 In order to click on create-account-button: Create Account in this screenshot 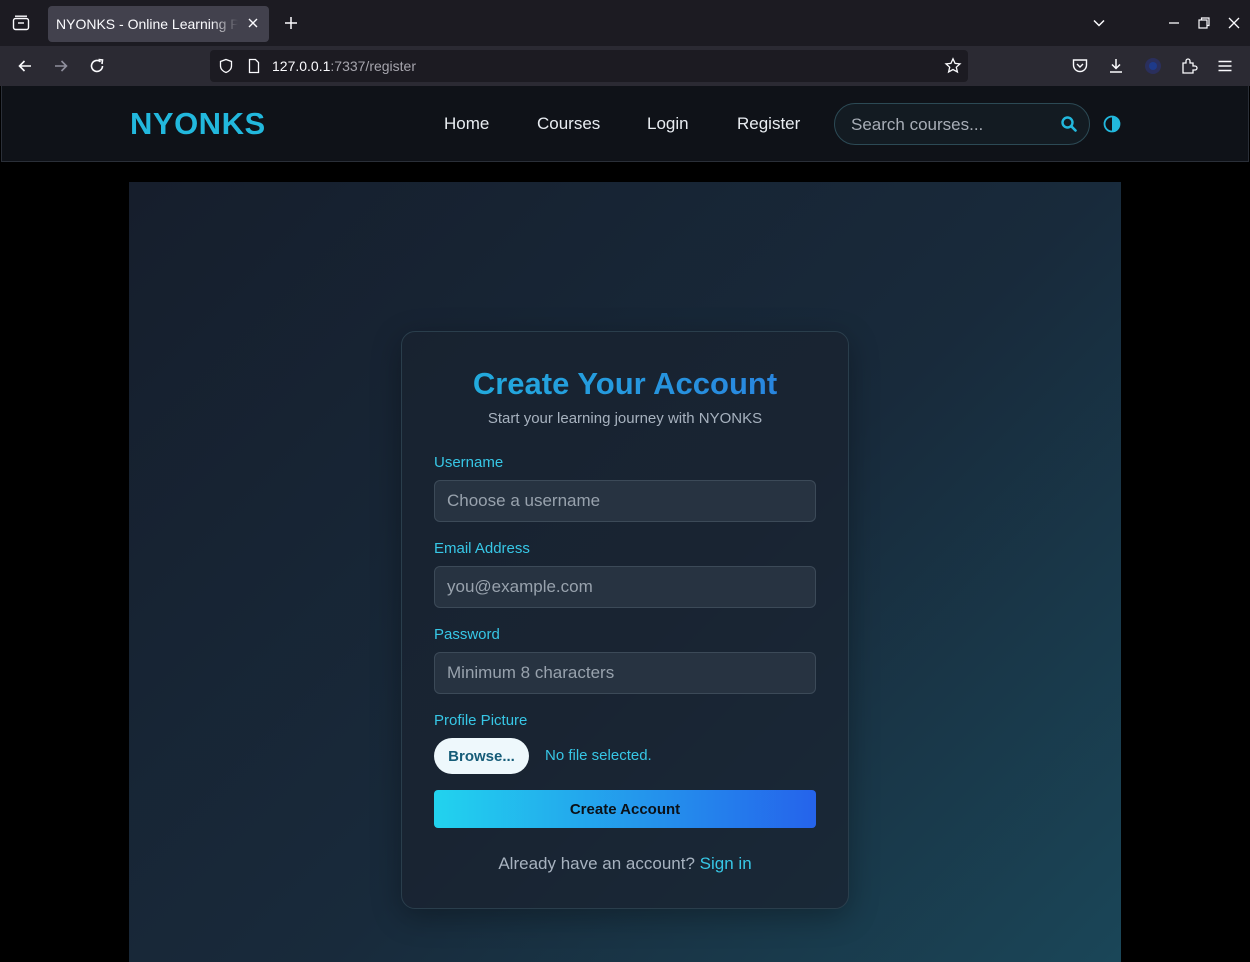, I will do `click(625, 809)`.